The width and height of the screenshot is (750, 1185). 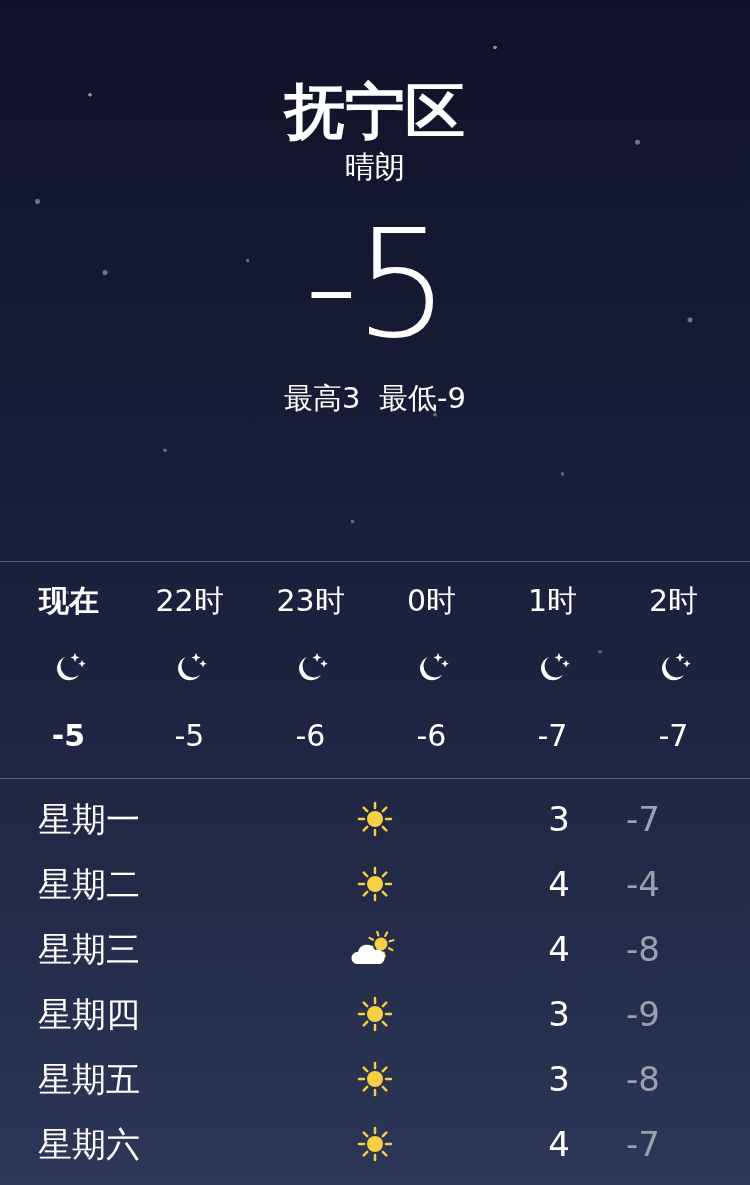 I want to click on hour-label: 现在, so click(x=68, y=600).